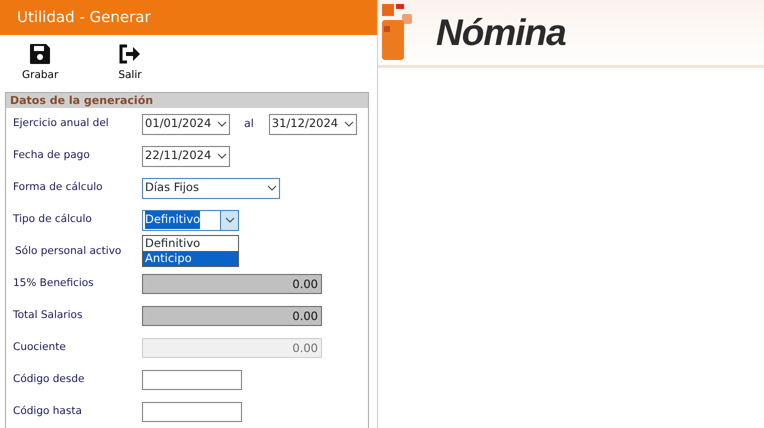 This screenshot has width=764, height=428. I want to click on range-separator: al, so click(249, 124).